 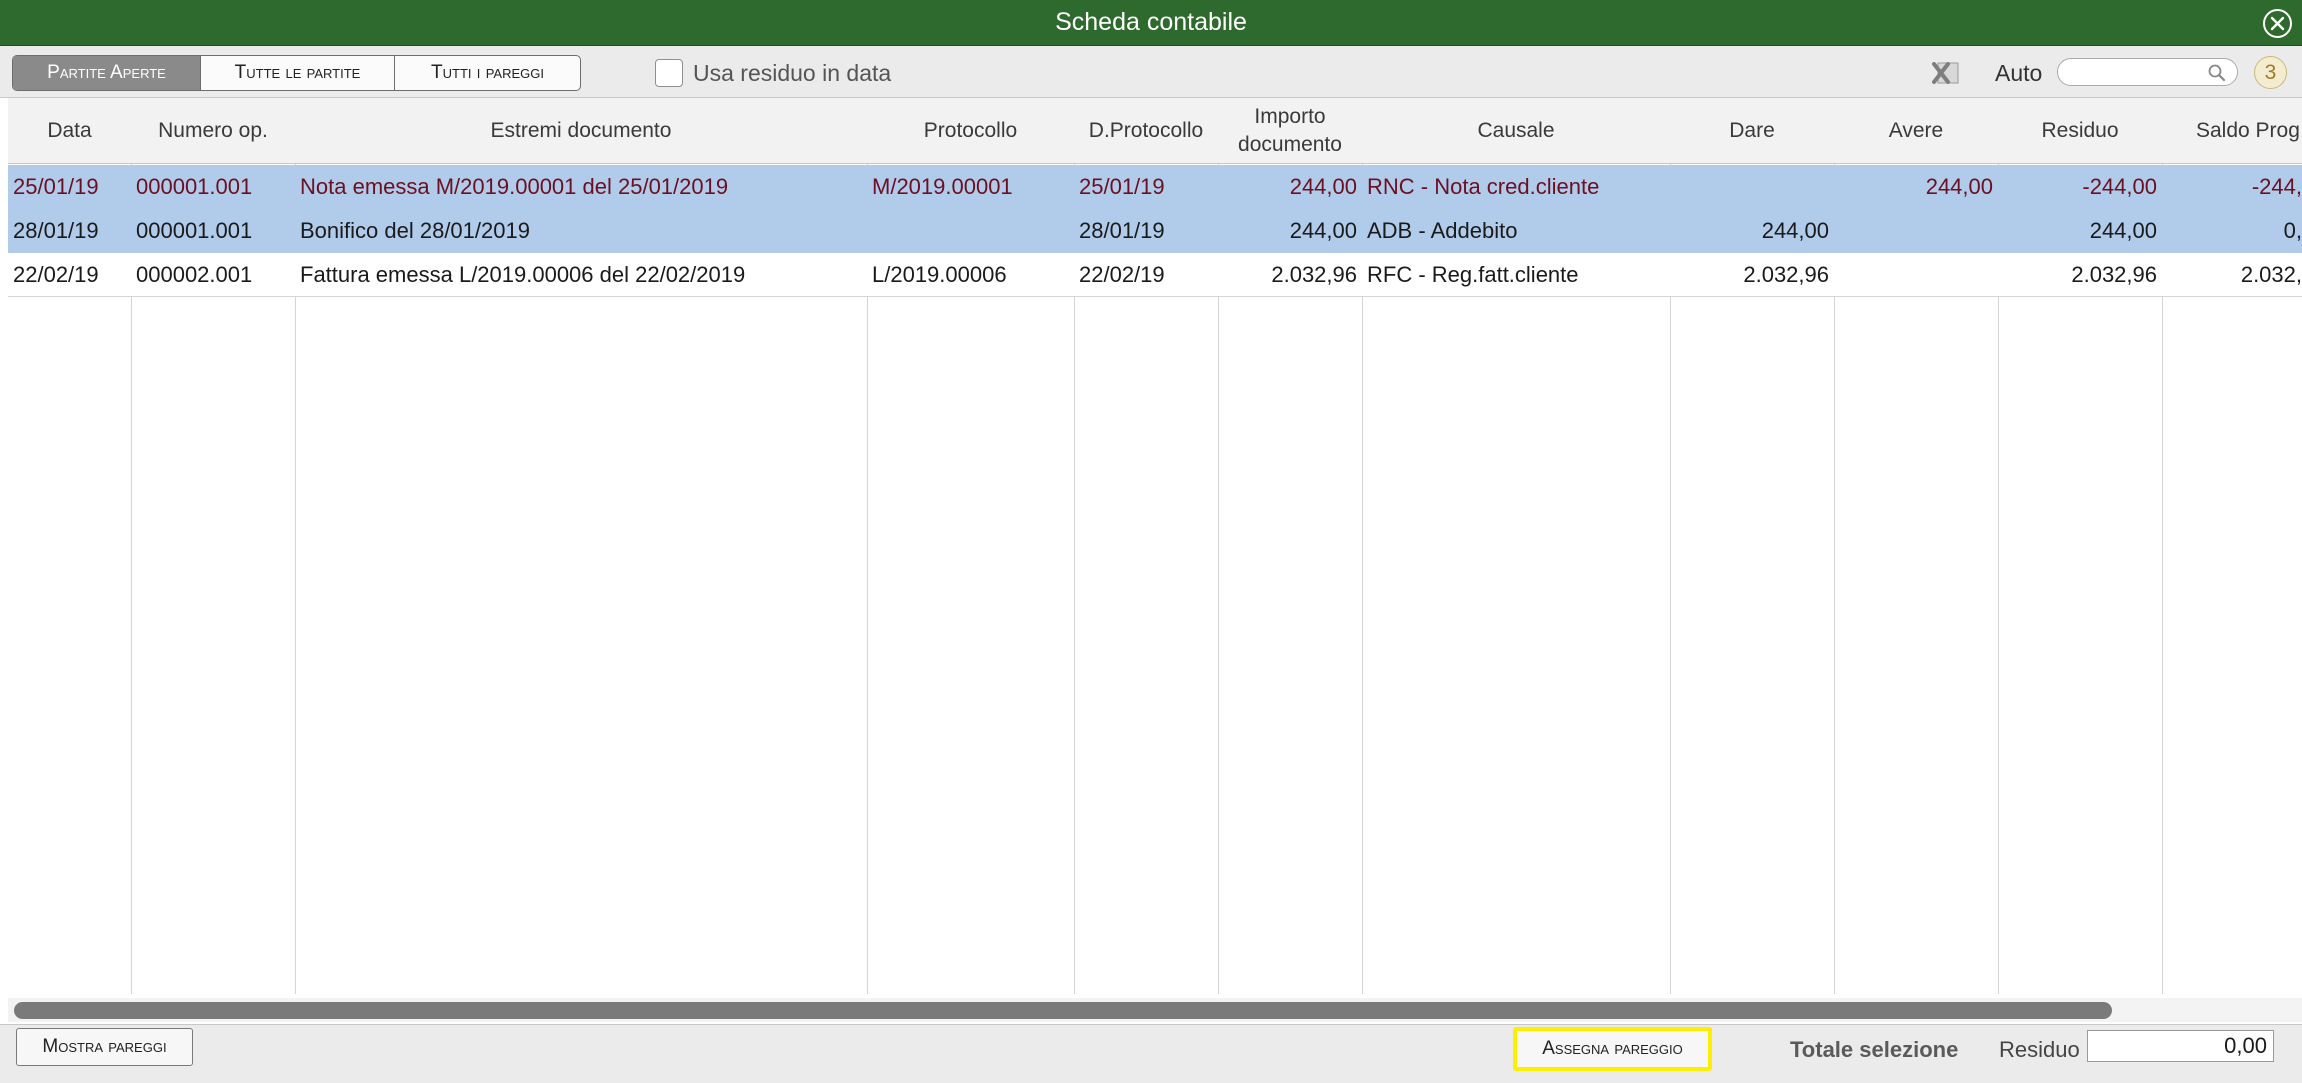 I want to click on column-header-residuo: Residuo, so click(x=2080, y=131).